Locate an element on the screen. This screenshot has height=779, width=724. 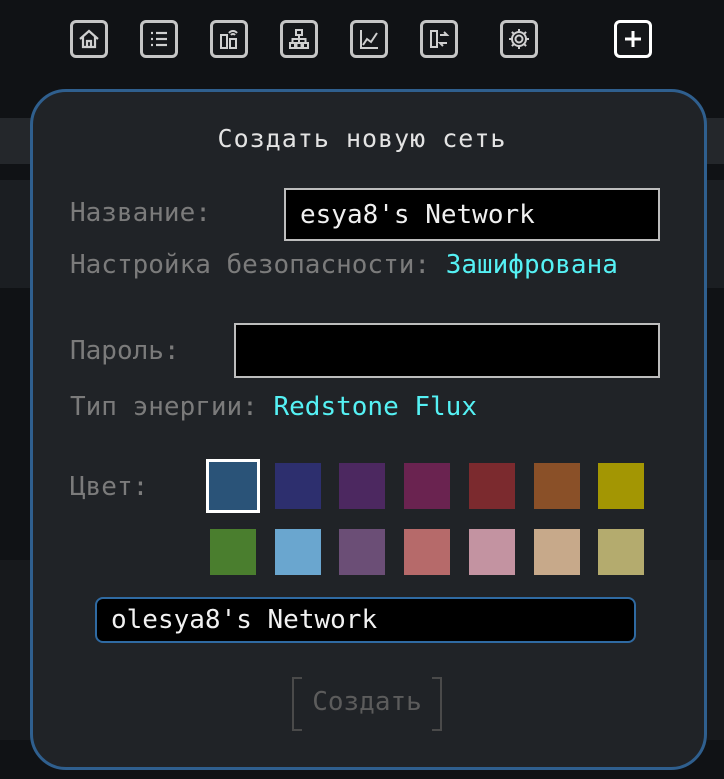
network-name-field: esya8's Network is located at coordinates (472, 214).